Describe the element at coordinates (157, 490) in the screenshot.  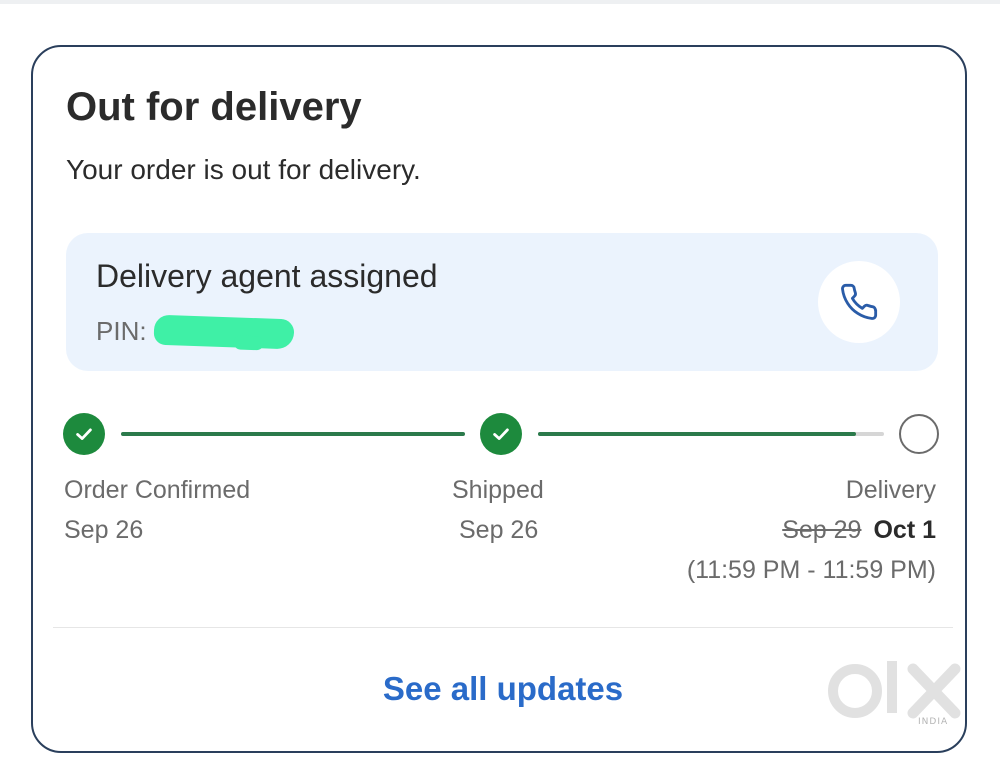
I see `step-label-order-confirmed: Order Confirmed` at that location.